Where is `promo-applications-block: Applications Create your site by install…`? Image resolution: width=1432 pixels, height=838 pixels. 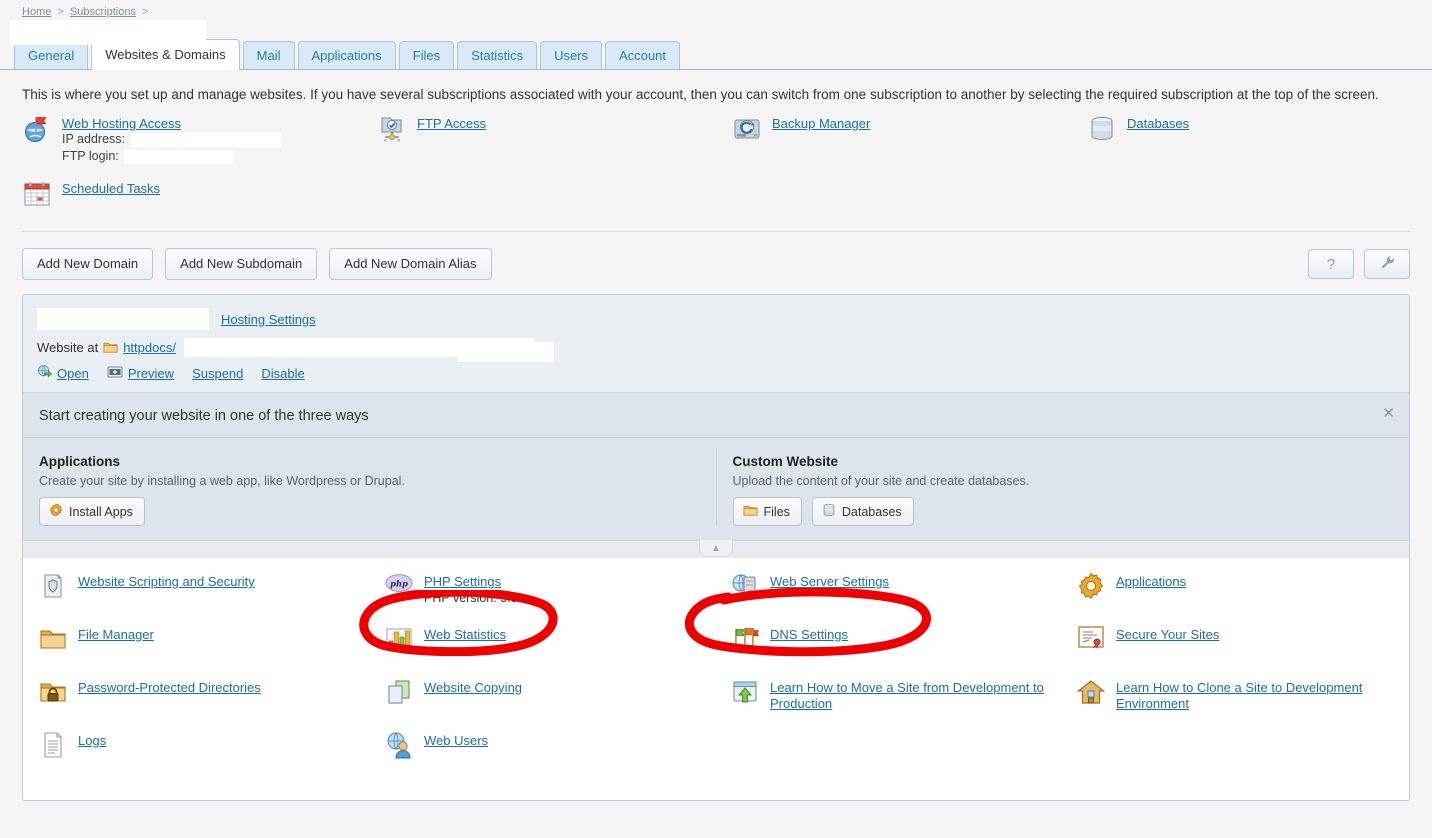 promo-applications-block: Applications Create your site by install… is located at coordinates (369, 487).